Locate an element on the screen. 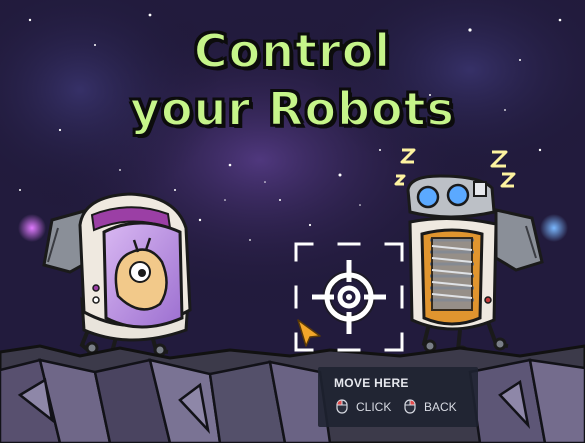 The height and width of the screenshot is (443, 585). left-mouse-button-icon is located at coordinates (342, 406).